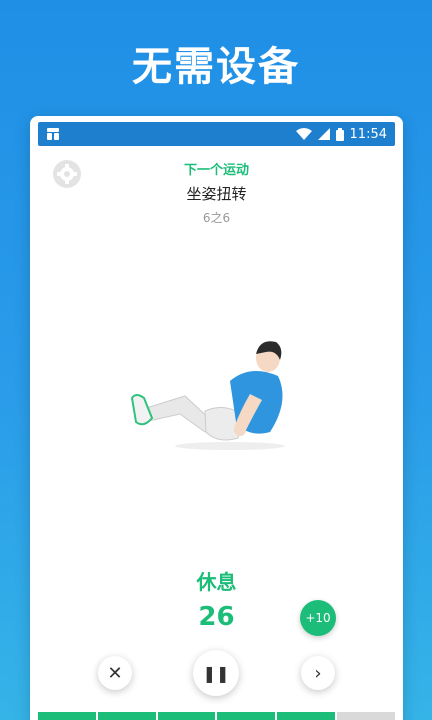 This screenshot has width=432, height=720. What do you see at coordinates (216, 134) in the screenshot?
I see `status-bar: 11:54` at bounding box center [216, 134].